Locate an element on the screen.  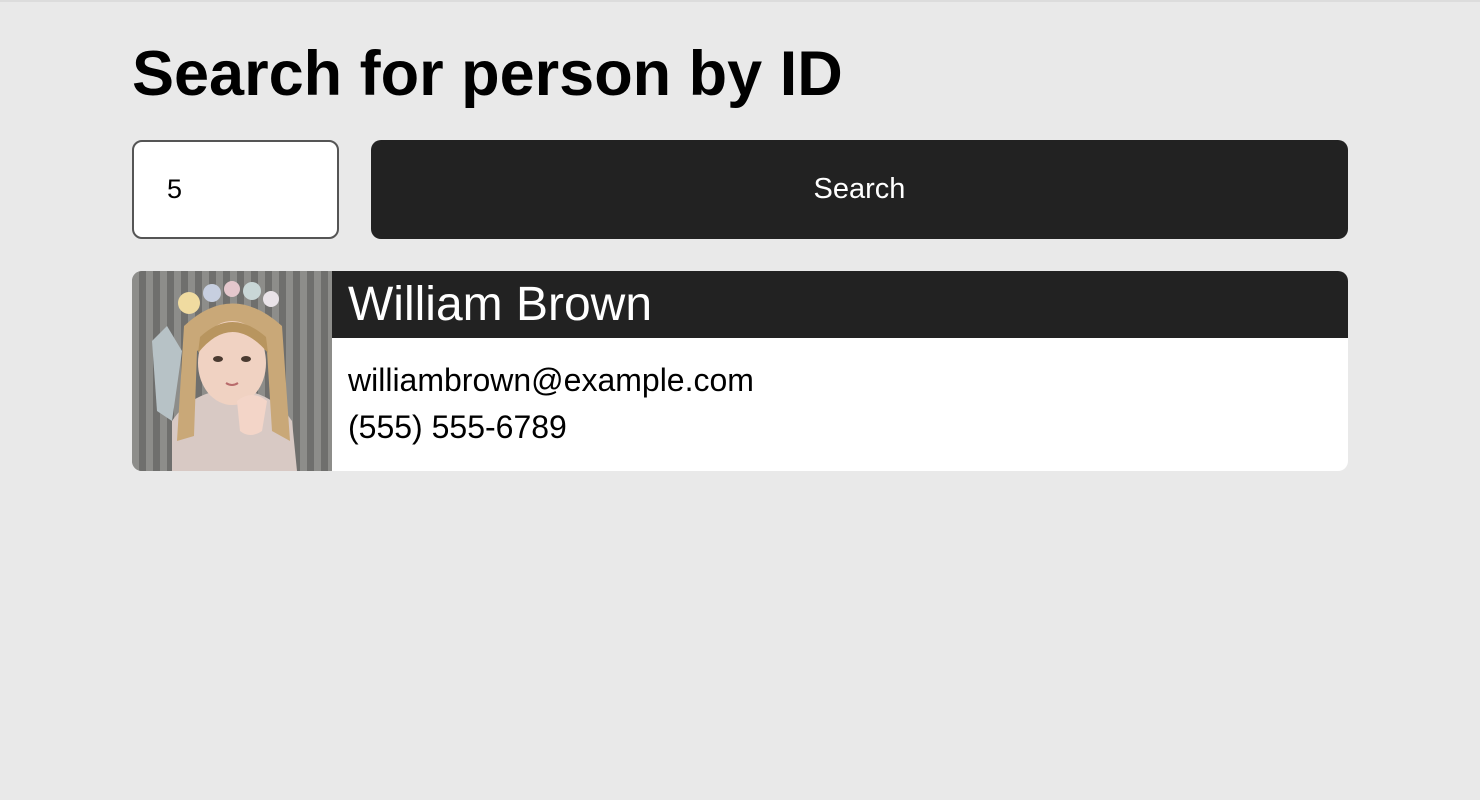
avatar is located at coordinates (232, 371).